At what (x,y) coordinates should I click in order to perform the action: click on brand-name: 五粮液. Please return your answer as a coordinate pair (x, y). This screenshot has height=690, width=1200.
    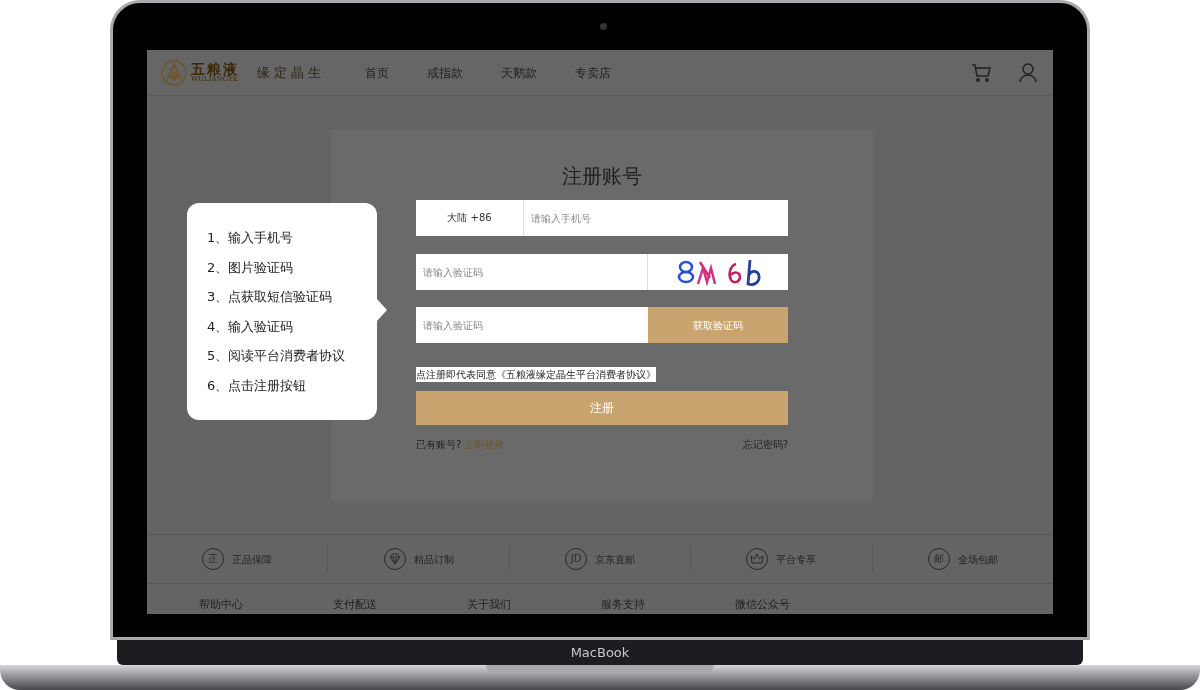
    Looking at the image, I should click on (215, 69).